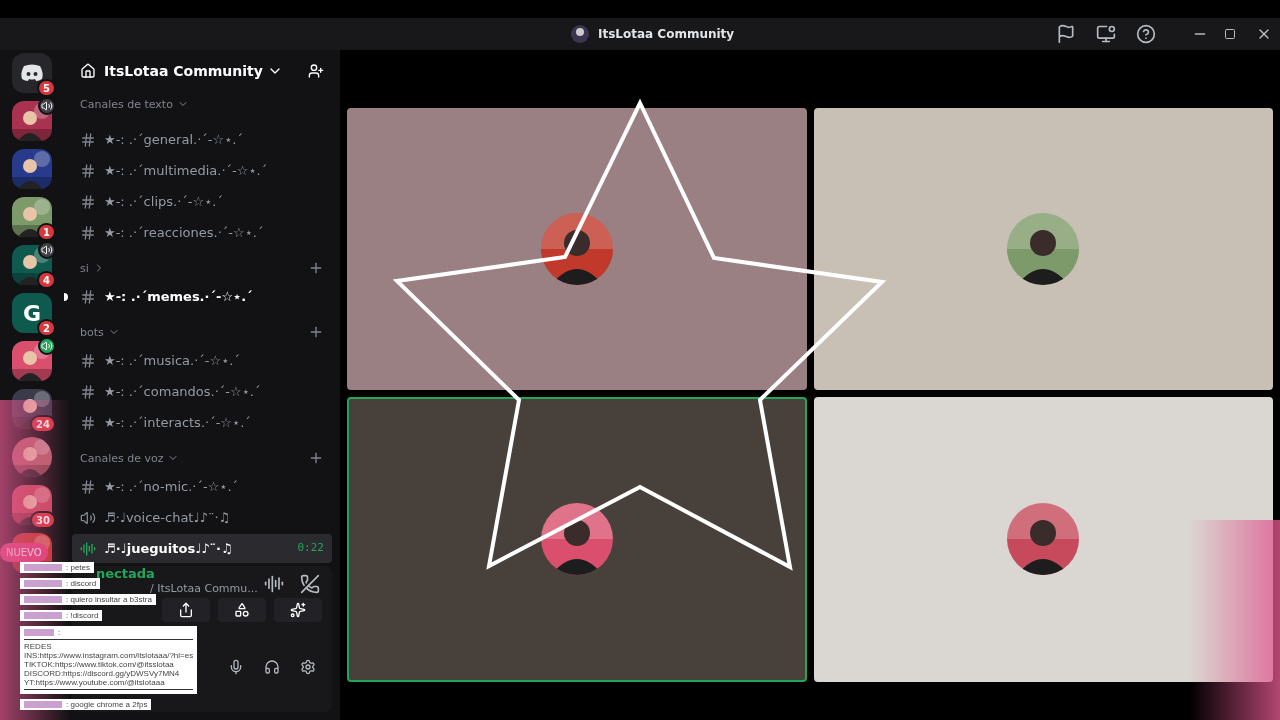 This screenshot has width=1280, height=720. I want to click on home-button, so click(32, 73).